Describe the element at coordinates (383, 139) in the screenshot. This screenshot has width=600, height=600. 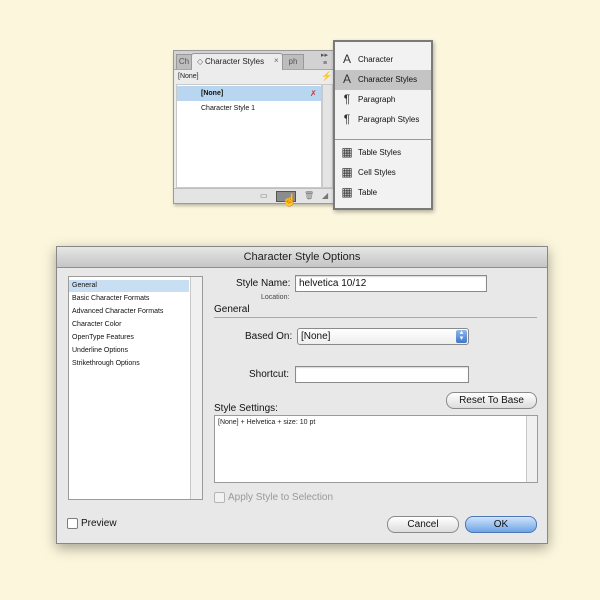
I see `menu-divider` at that location.